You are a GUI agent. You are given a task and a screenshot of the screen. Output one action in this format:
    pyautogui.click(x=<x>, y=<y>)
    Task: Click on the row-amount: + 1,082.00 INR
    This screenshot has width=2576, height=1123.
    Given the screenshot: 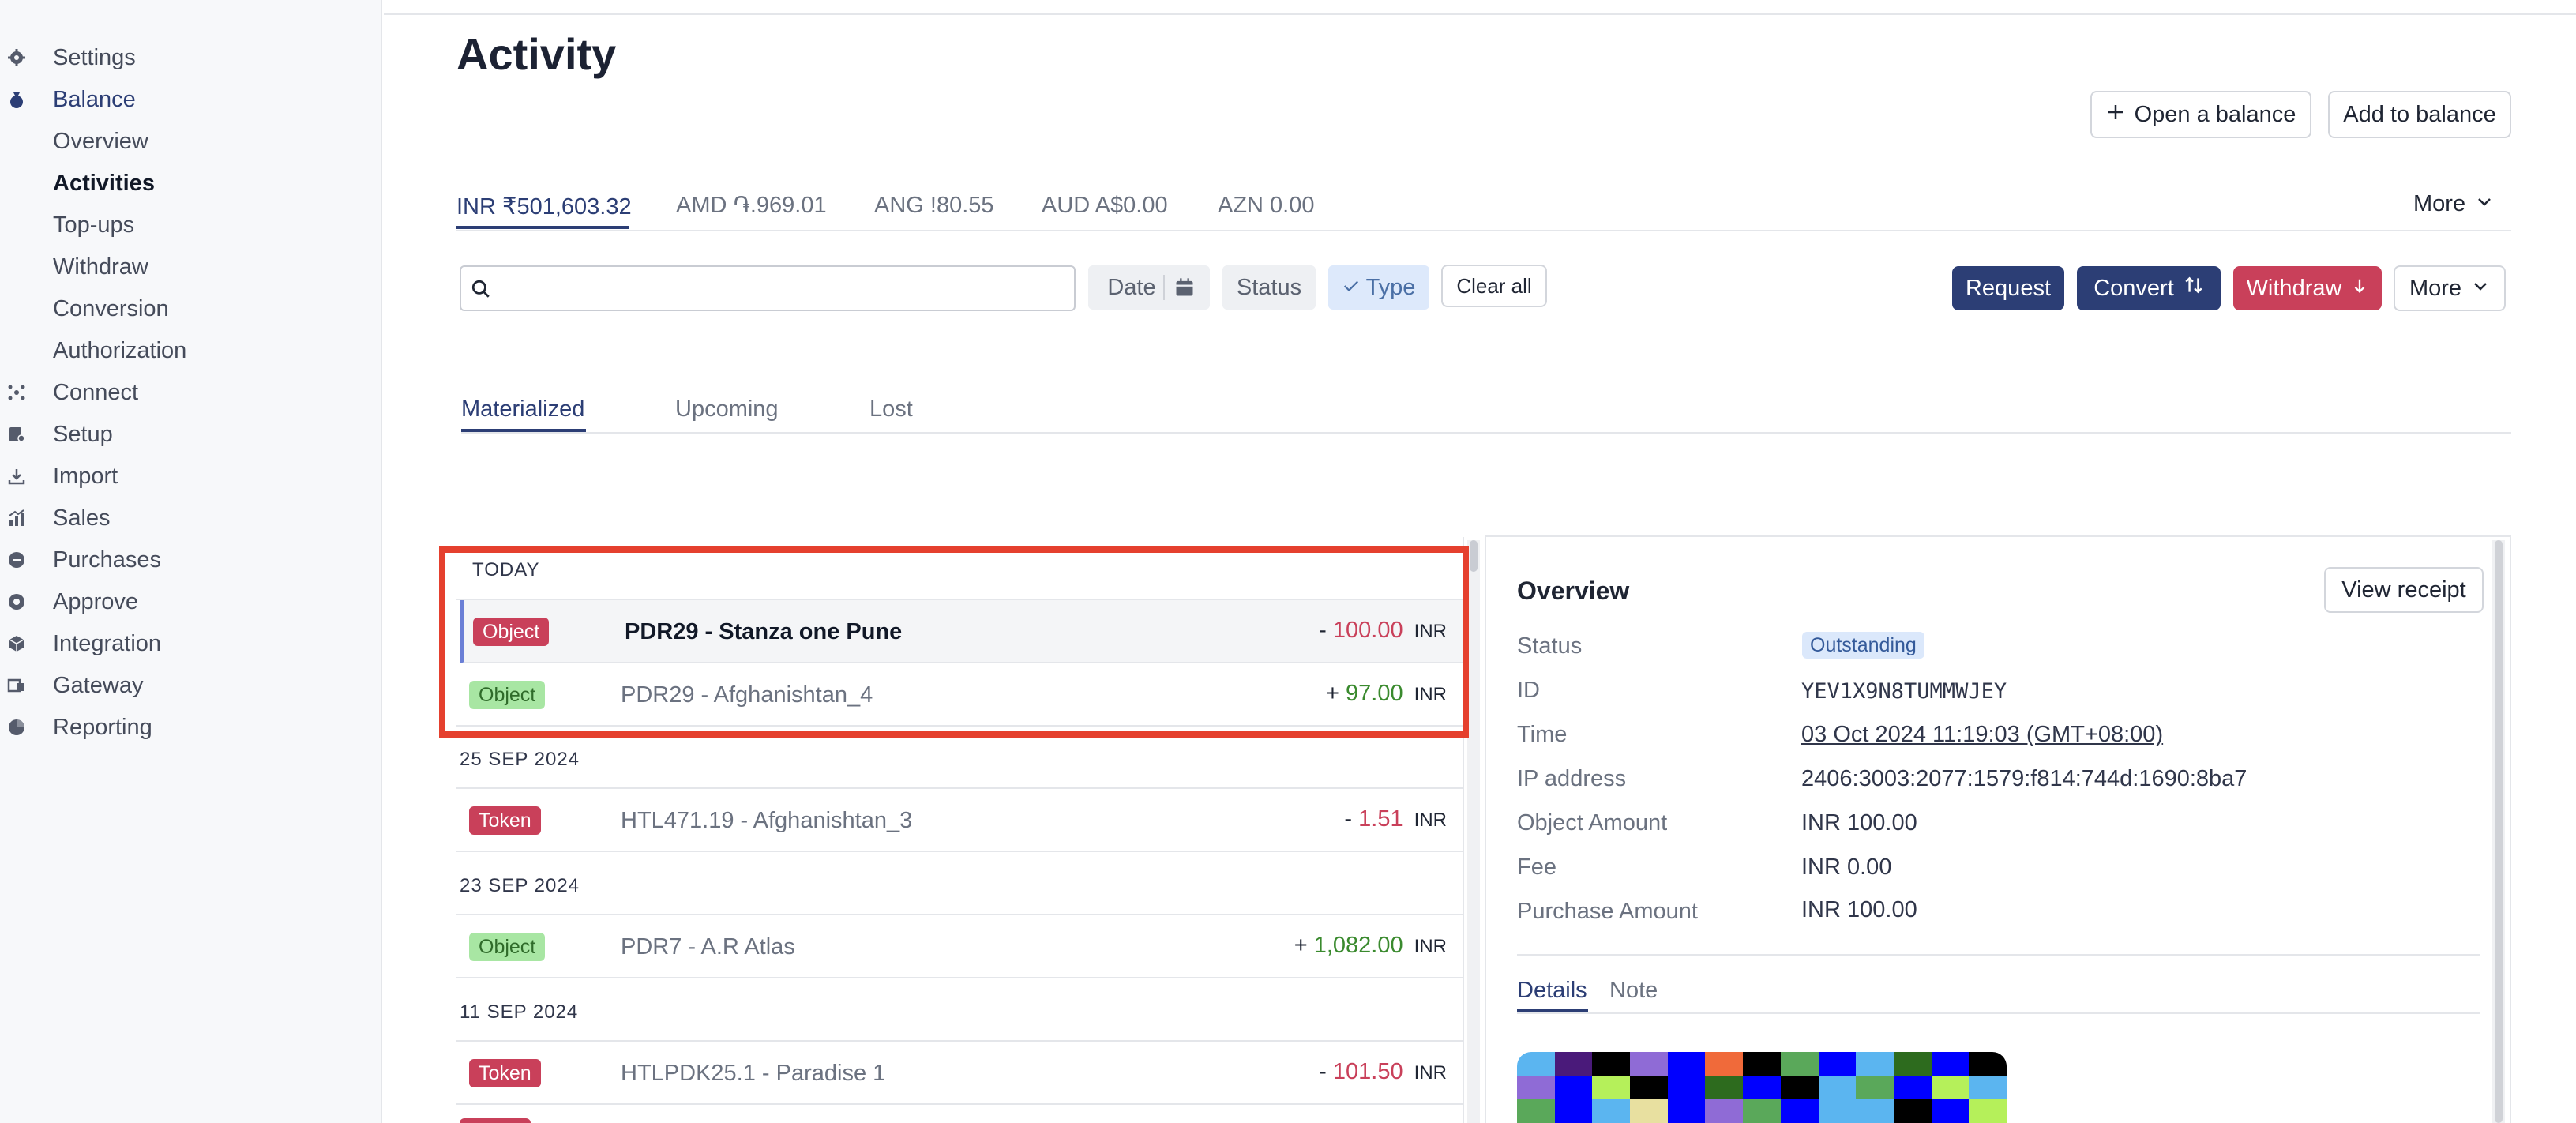 What is the action you would take?
    pyautogui.click(x=1370, y=946)
    